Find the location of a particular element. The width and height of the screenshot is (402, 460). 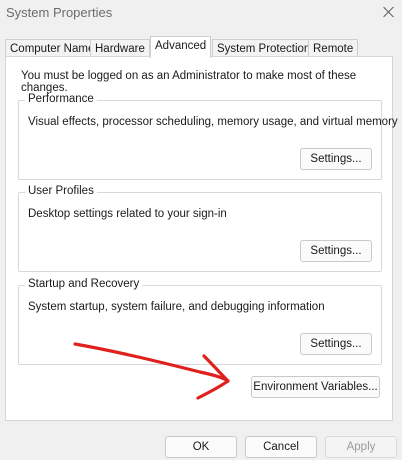

red-arrow-annotation is located at coordinates (151, 371).